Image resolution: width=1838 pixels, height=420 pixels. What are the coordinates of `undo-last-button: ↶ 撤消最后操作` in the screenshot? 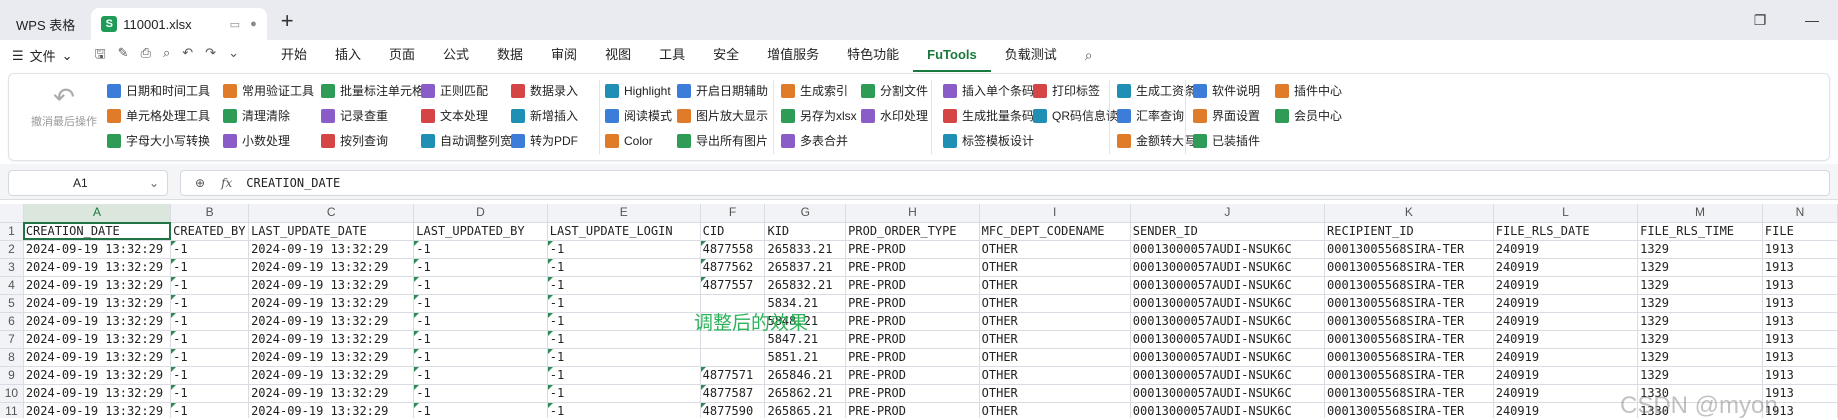 It's located at (64, 105).